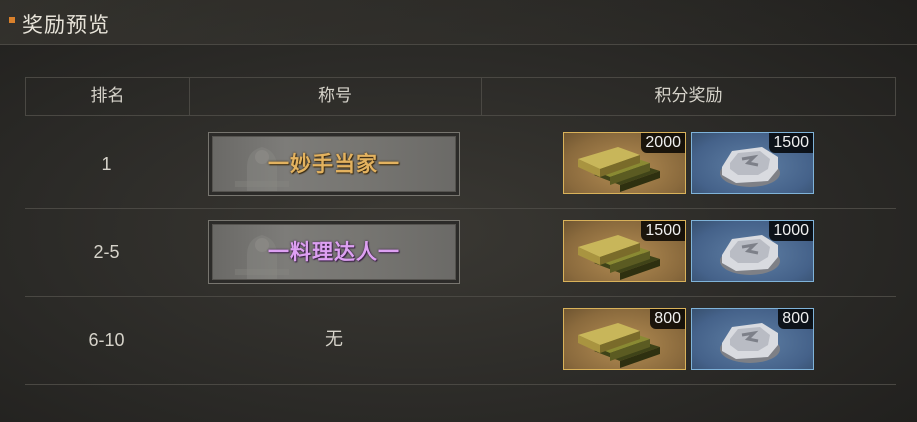 The width and height of the screenshot is (917, 422). Describe the element at coordinates (688, 252) in the screenshot. I see `reward-cell: 1500 1000` at that location.